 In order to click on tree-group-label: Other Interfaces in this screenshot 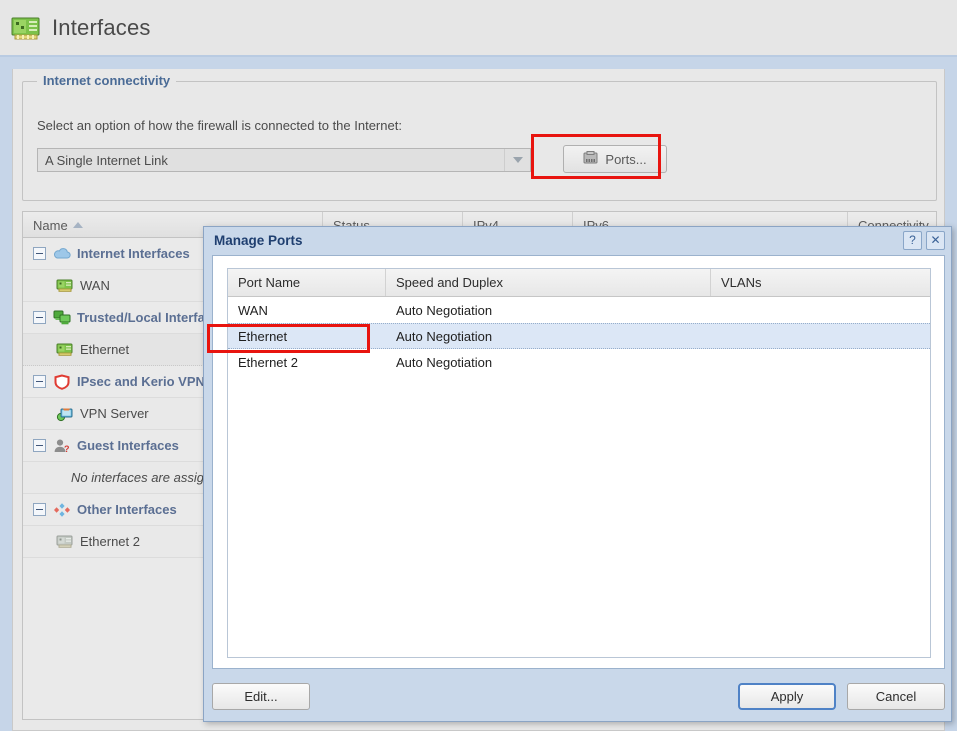, I will do `click(127, 509)`.